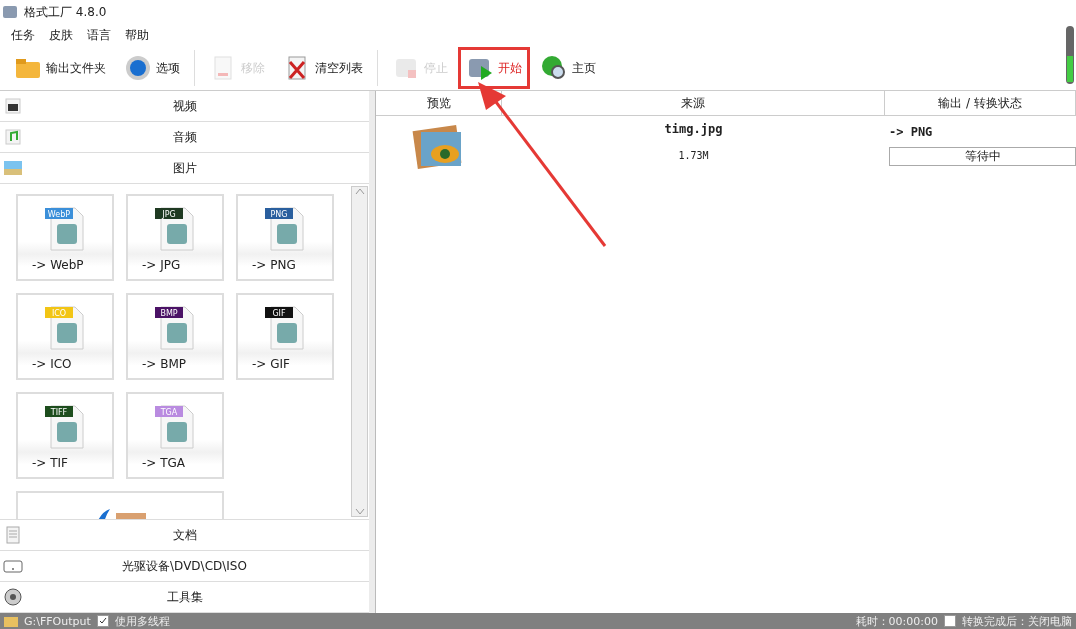 This screenshot has width=1076, height=629. What do you see at coordinates (13, 168) in the screenshot?
I see `picture-category-icon` at bounding box center [13, 168].